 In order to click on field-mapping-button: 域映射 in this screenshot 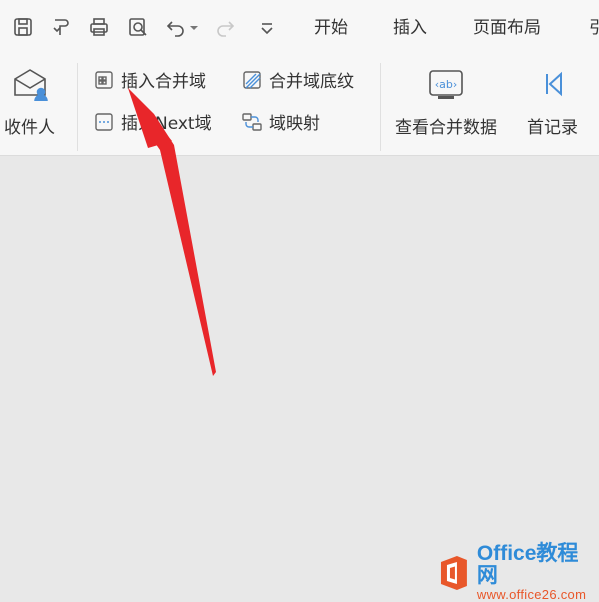, I will do `click(280, 121)`.